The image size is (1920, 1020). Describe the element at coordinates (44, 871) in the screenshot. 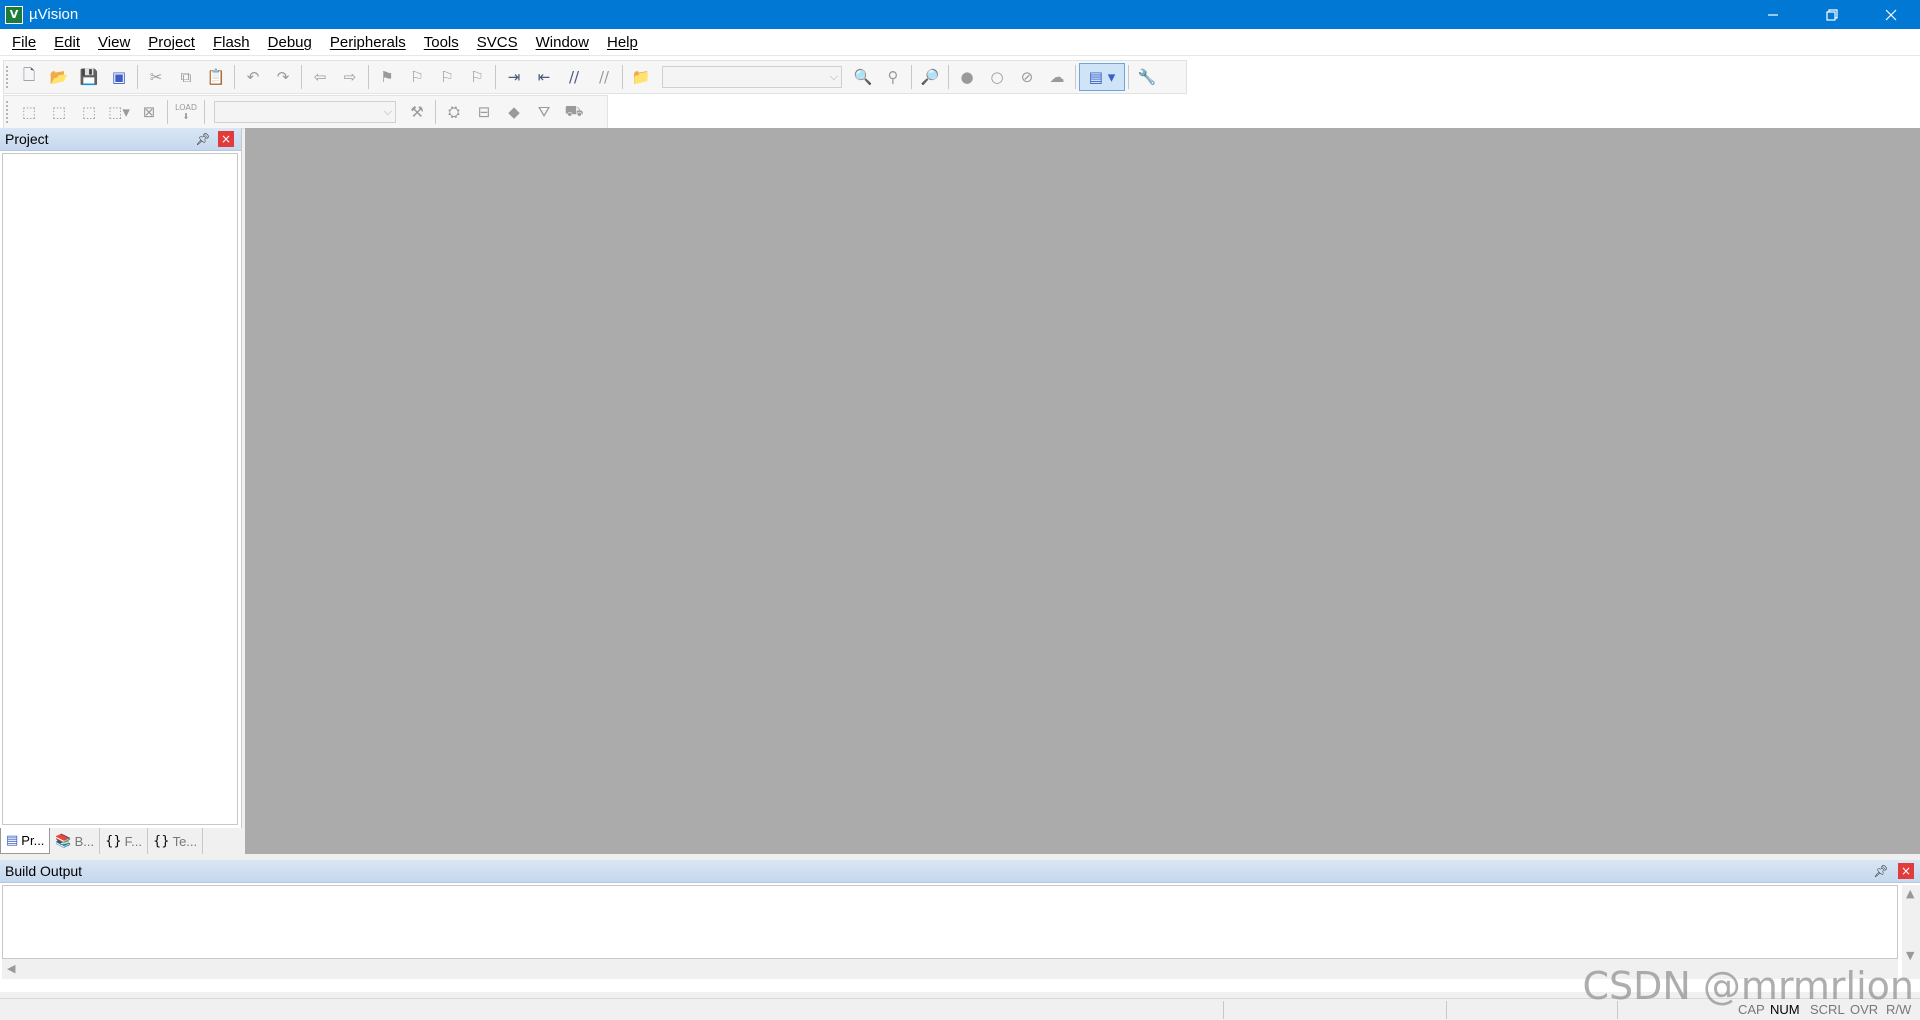

I see `build-output-title: Build Output` at that location.